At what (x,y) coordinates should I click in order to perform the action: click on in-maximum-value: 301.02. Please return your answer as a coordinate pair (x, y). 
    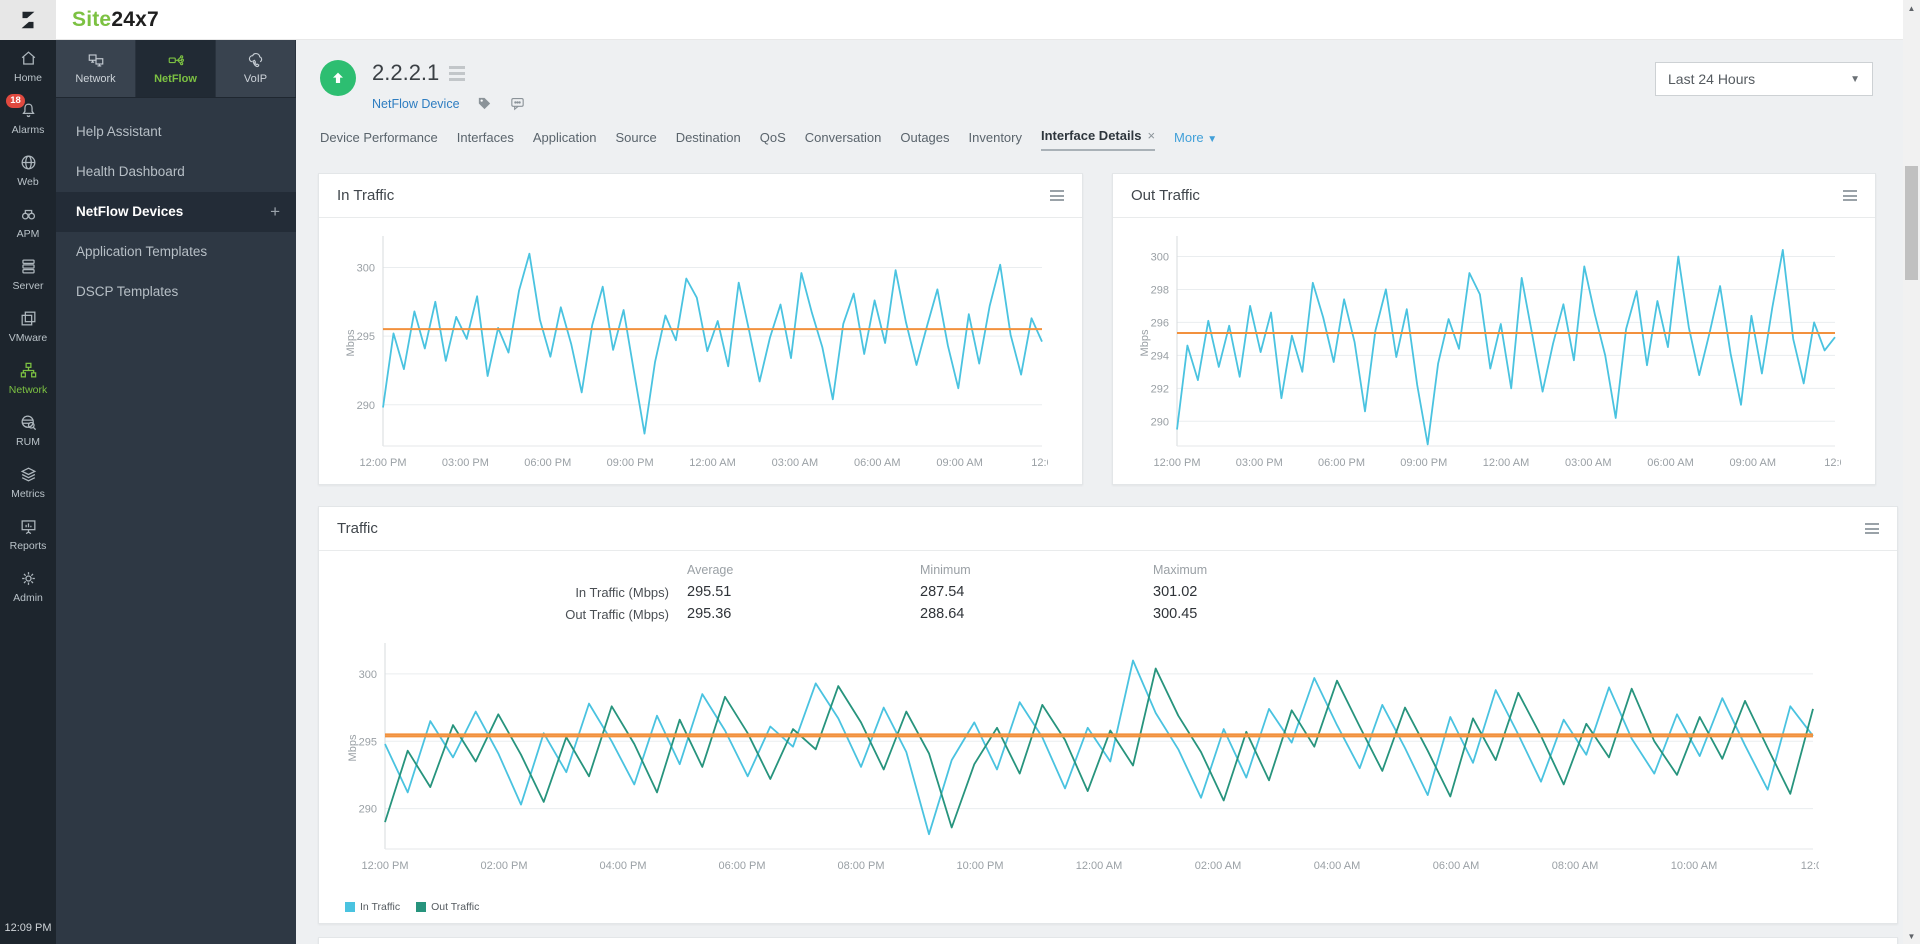
    Looking at the image, I should click on (1175, 592).